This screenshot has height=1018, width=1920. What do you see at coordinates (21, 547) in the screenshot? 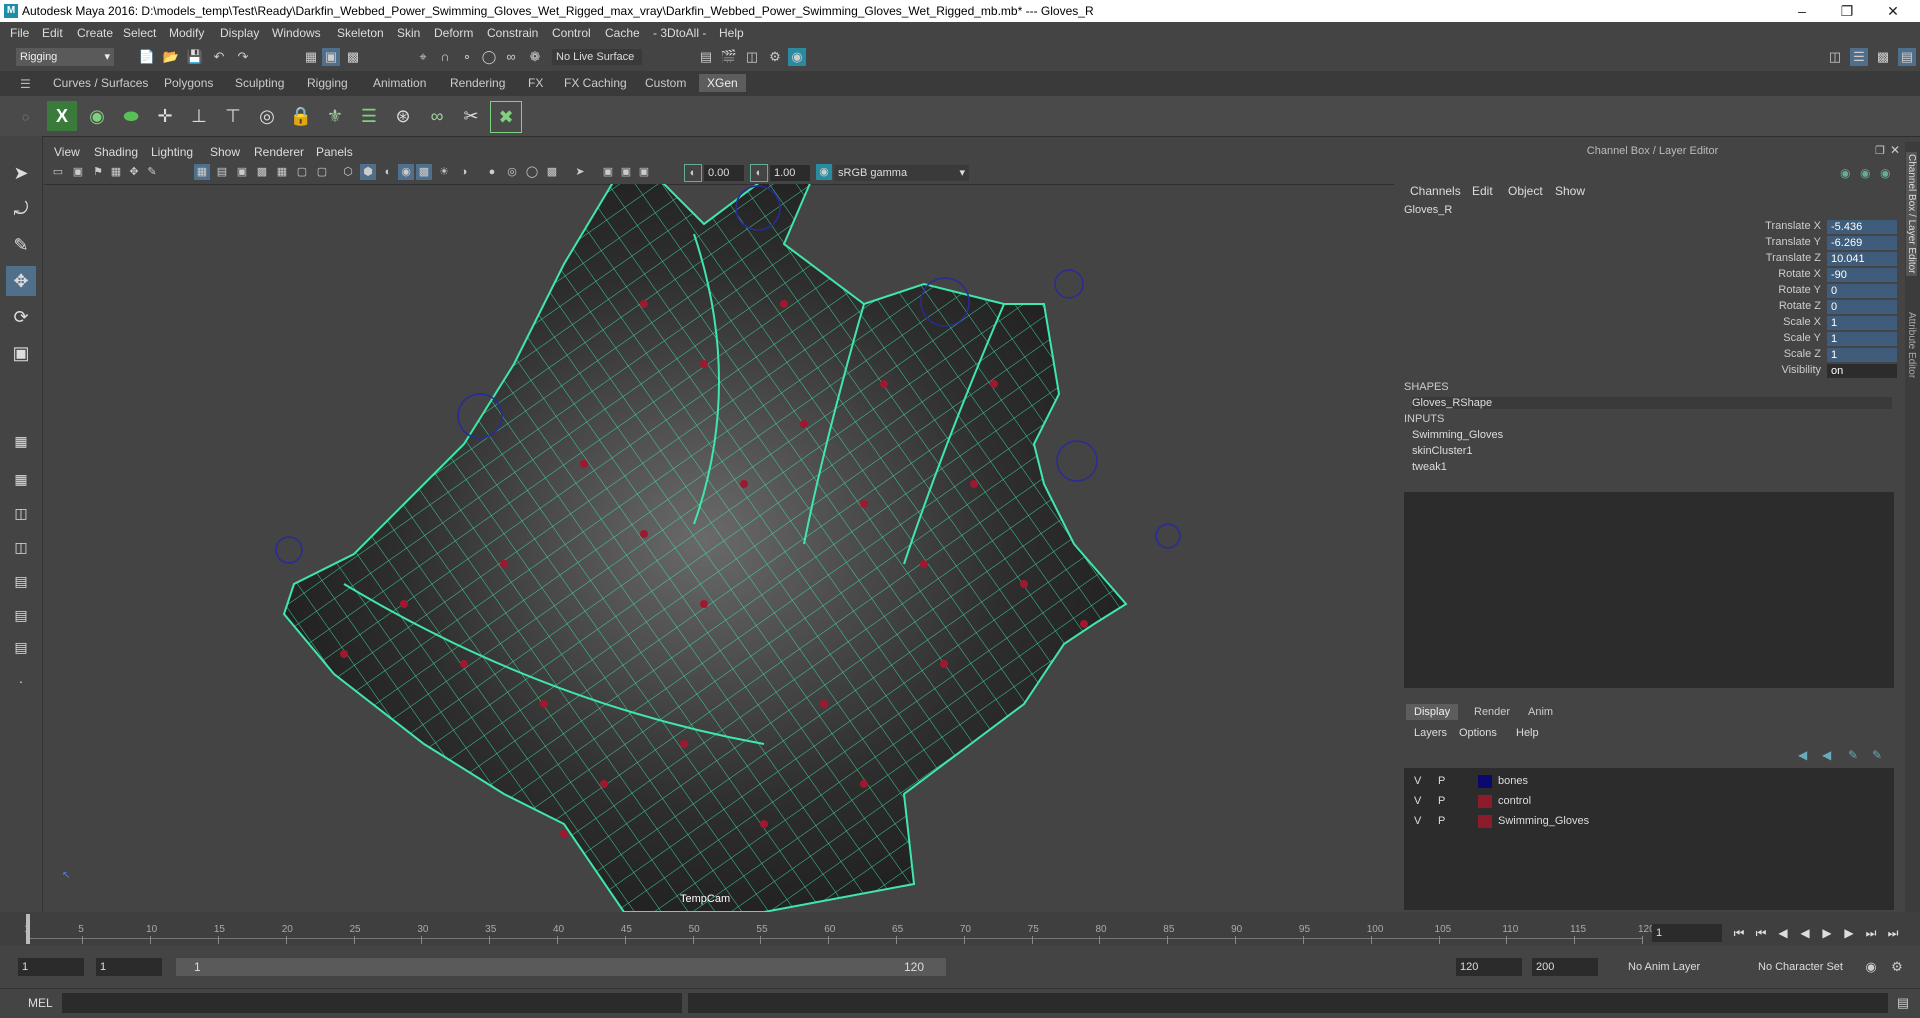
I see `outliner-layout-icon: ◫` at bounding box center [21, 547].